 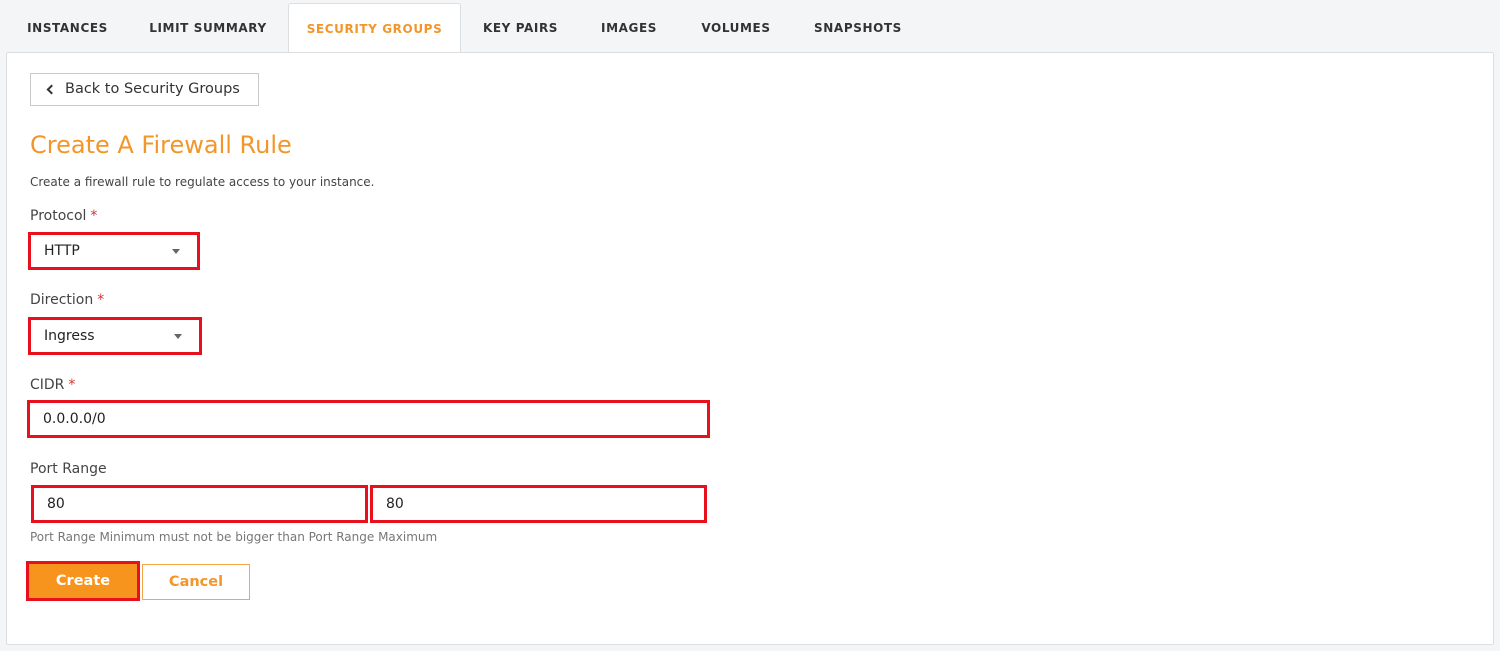 What do you see at coordinates (520, 26) in the screenshot?
I see `tab-key-pairs: KEY PAIRS` at bounding box center [520, 26].